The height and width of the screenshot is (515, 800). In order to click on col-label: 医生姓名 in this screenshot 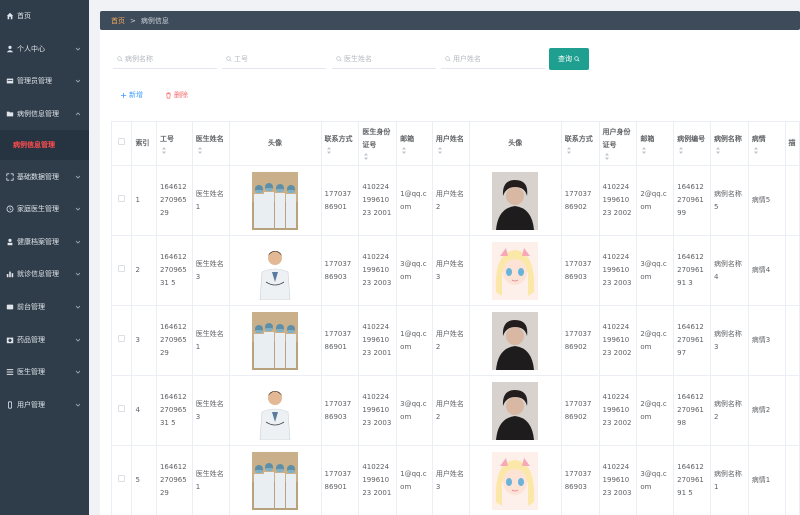, I will do `click(209, 138)`.